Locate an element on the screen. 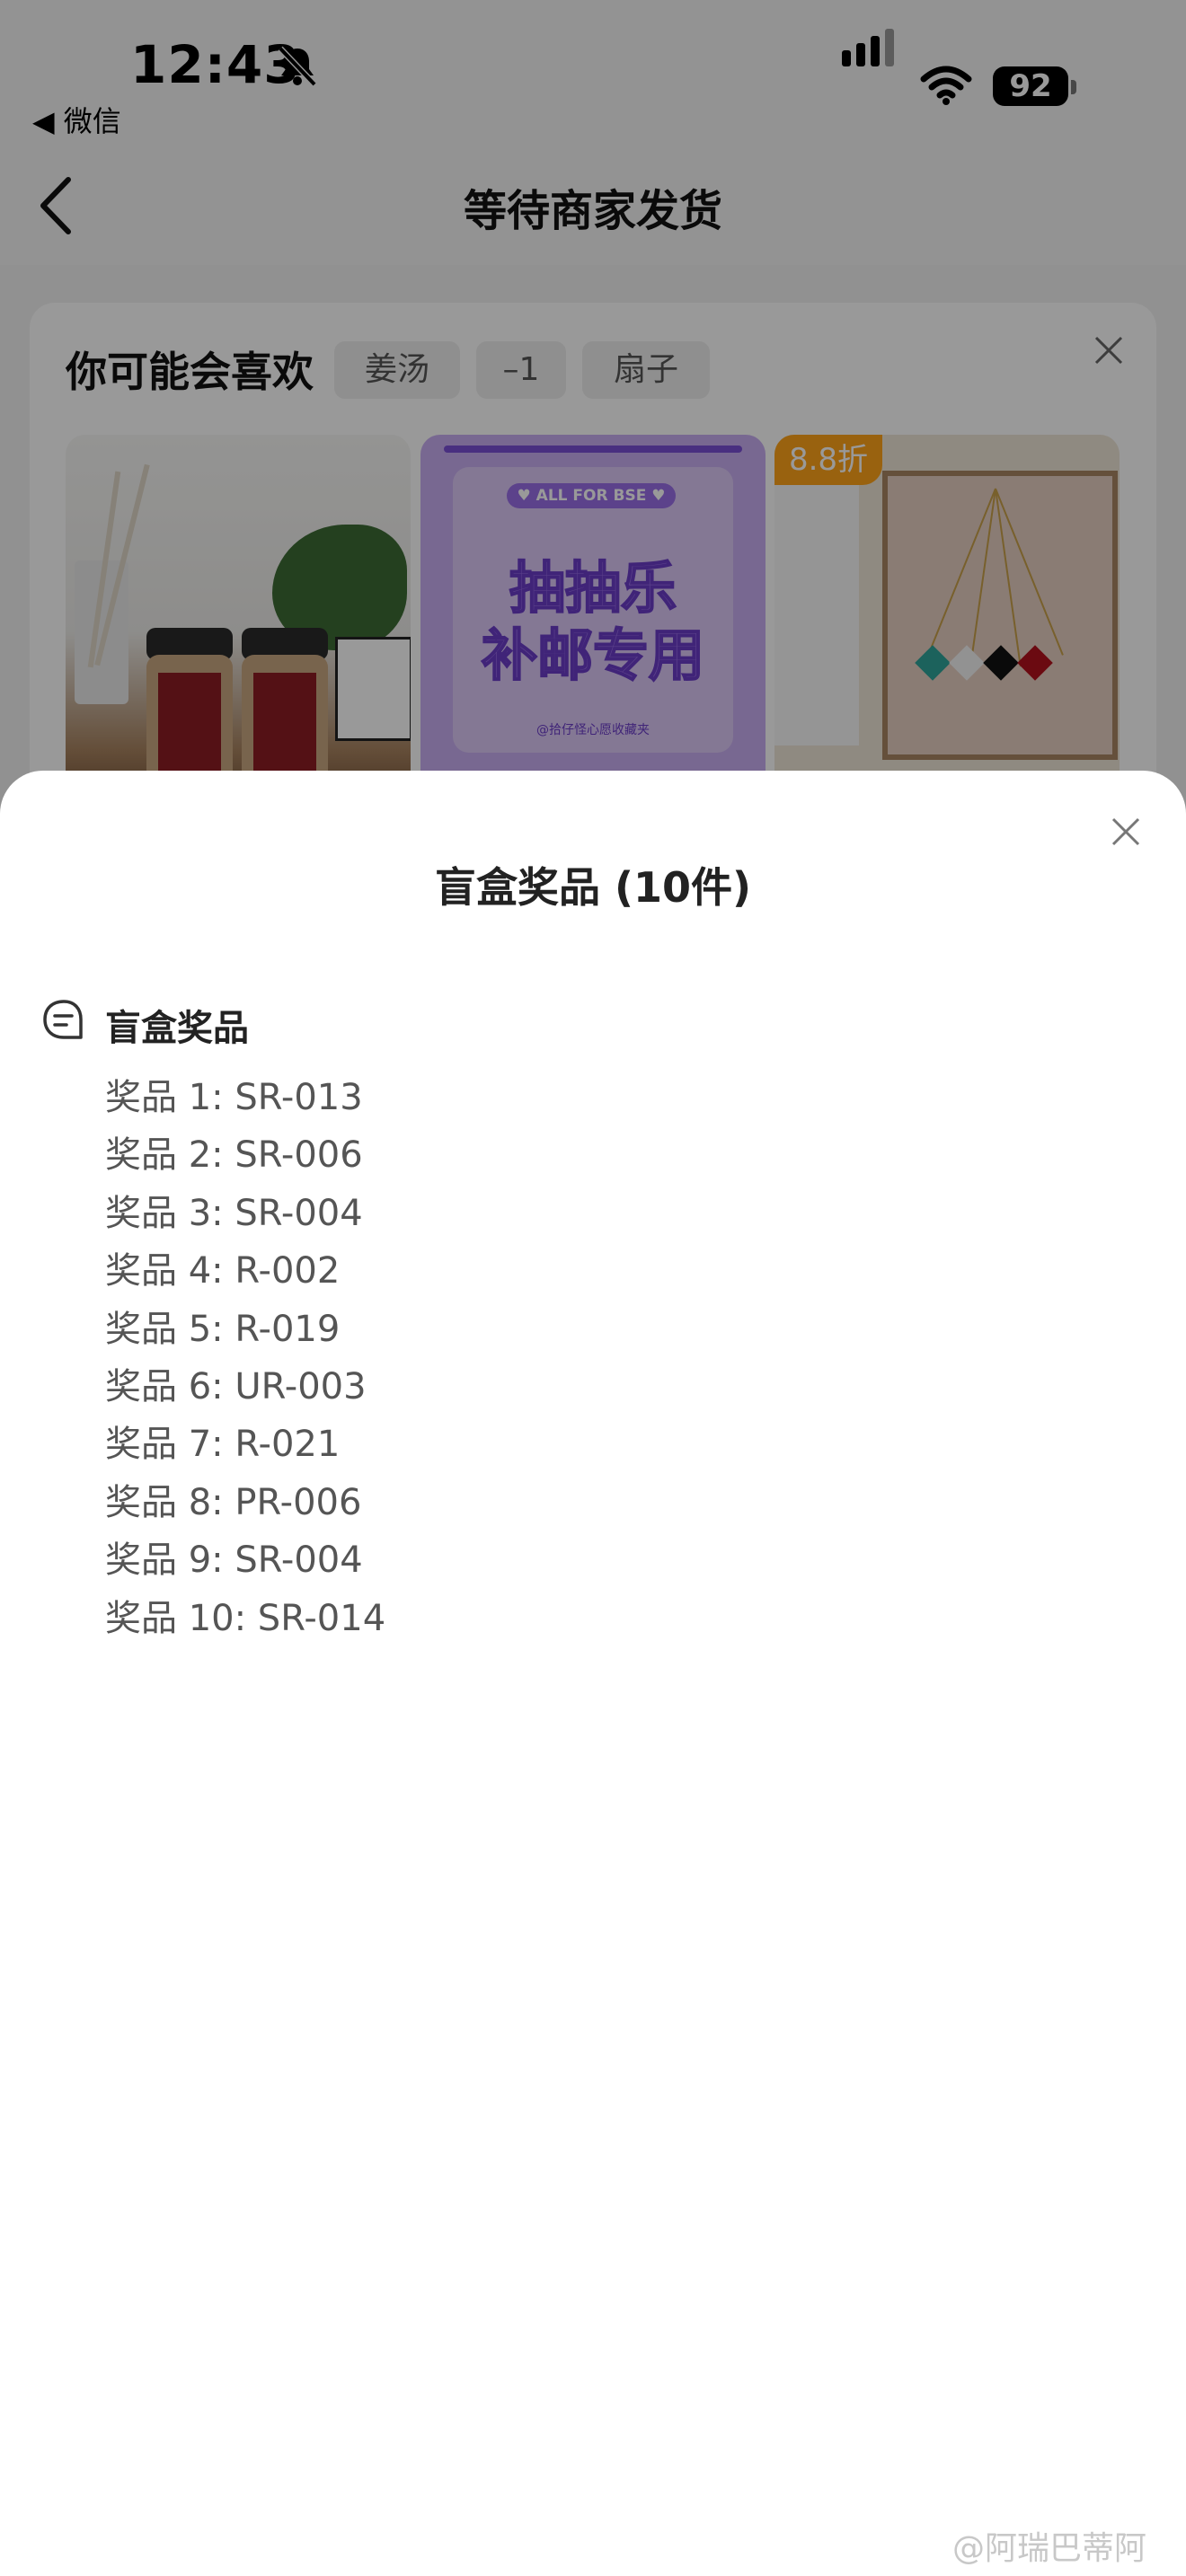  prize-item: 奖品 5: R-019 is located at coordinates (223, 1329).